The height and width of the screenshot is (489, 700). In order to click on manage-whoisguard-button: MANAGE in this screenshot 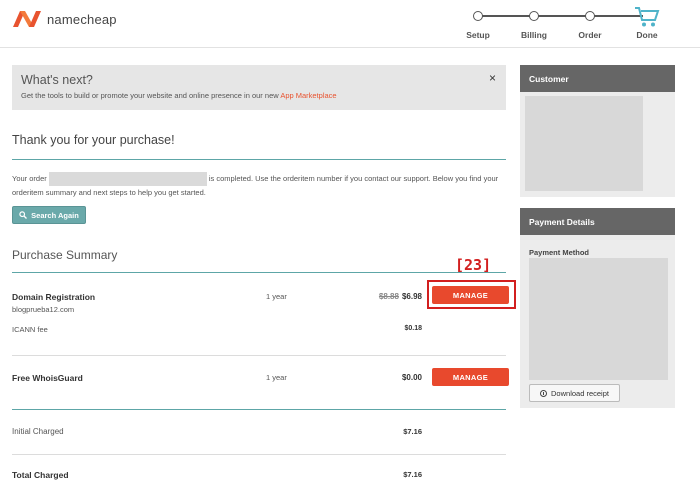, I will do `click(470, 377)`.